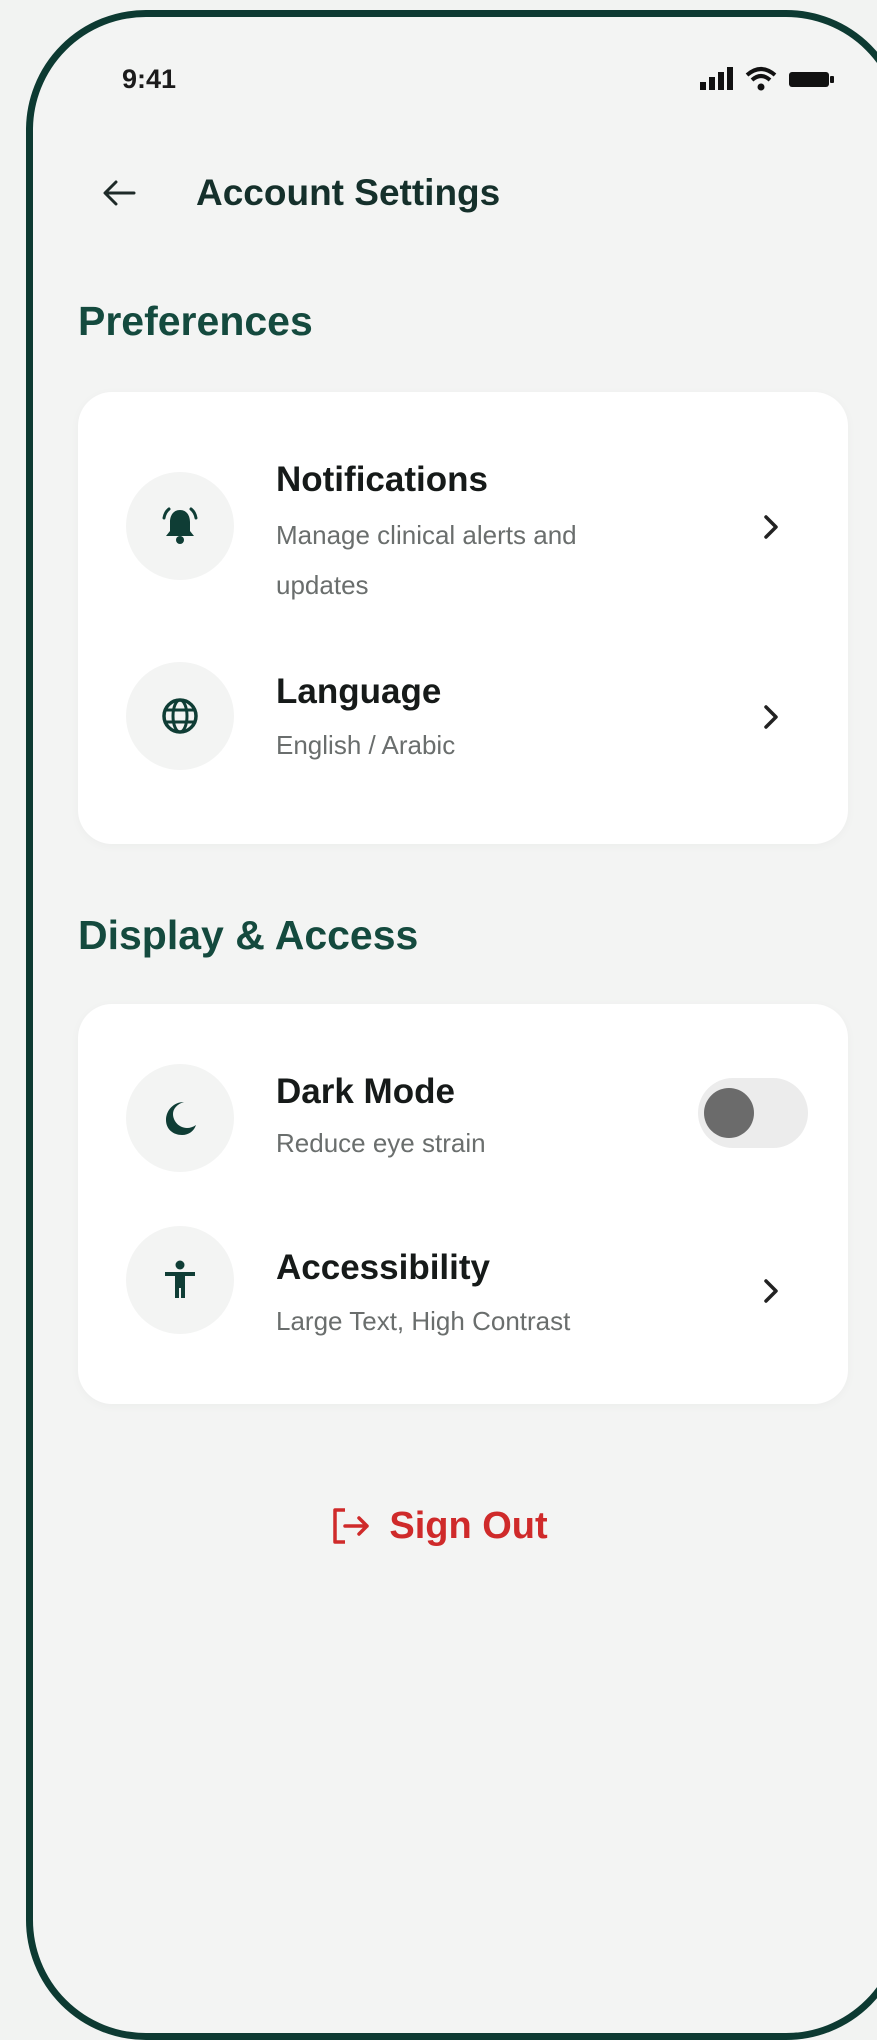 Image resolution: width=877 pixels, height=2040 pixels. Describe the element at coordinates (729, 1113) in the screenshot. I see `toggle-knob` at that location.